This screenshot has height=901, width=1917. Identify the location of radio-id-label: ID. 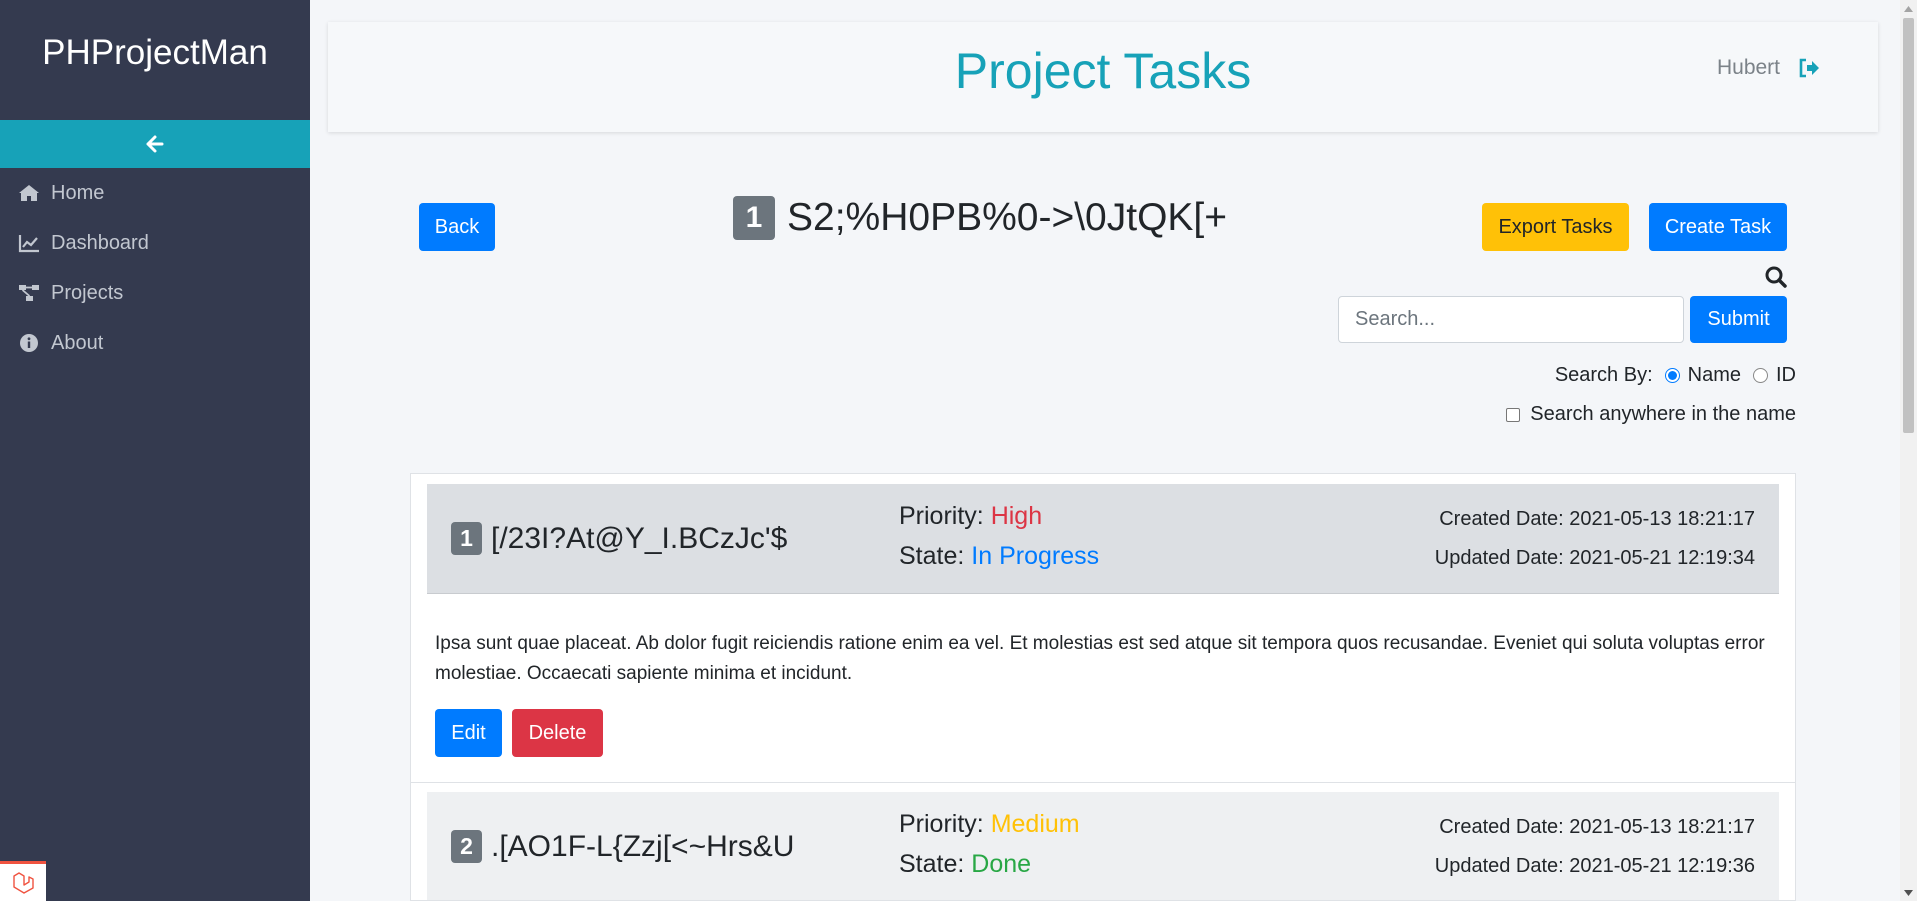
(1786, 375).